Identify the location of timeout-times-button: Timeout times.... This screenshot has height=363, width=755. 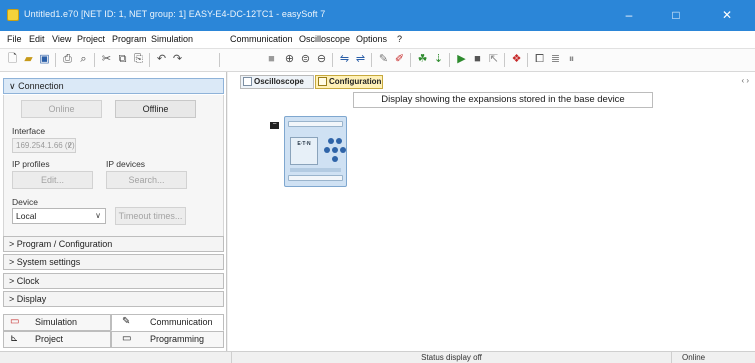
(150, 216).